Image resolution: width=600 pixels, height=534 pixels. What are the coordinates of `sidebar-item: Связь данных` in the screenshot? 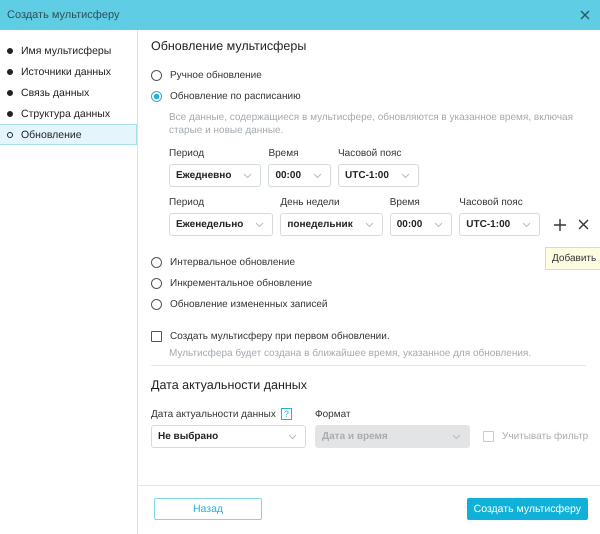 It's located at (68, 92).